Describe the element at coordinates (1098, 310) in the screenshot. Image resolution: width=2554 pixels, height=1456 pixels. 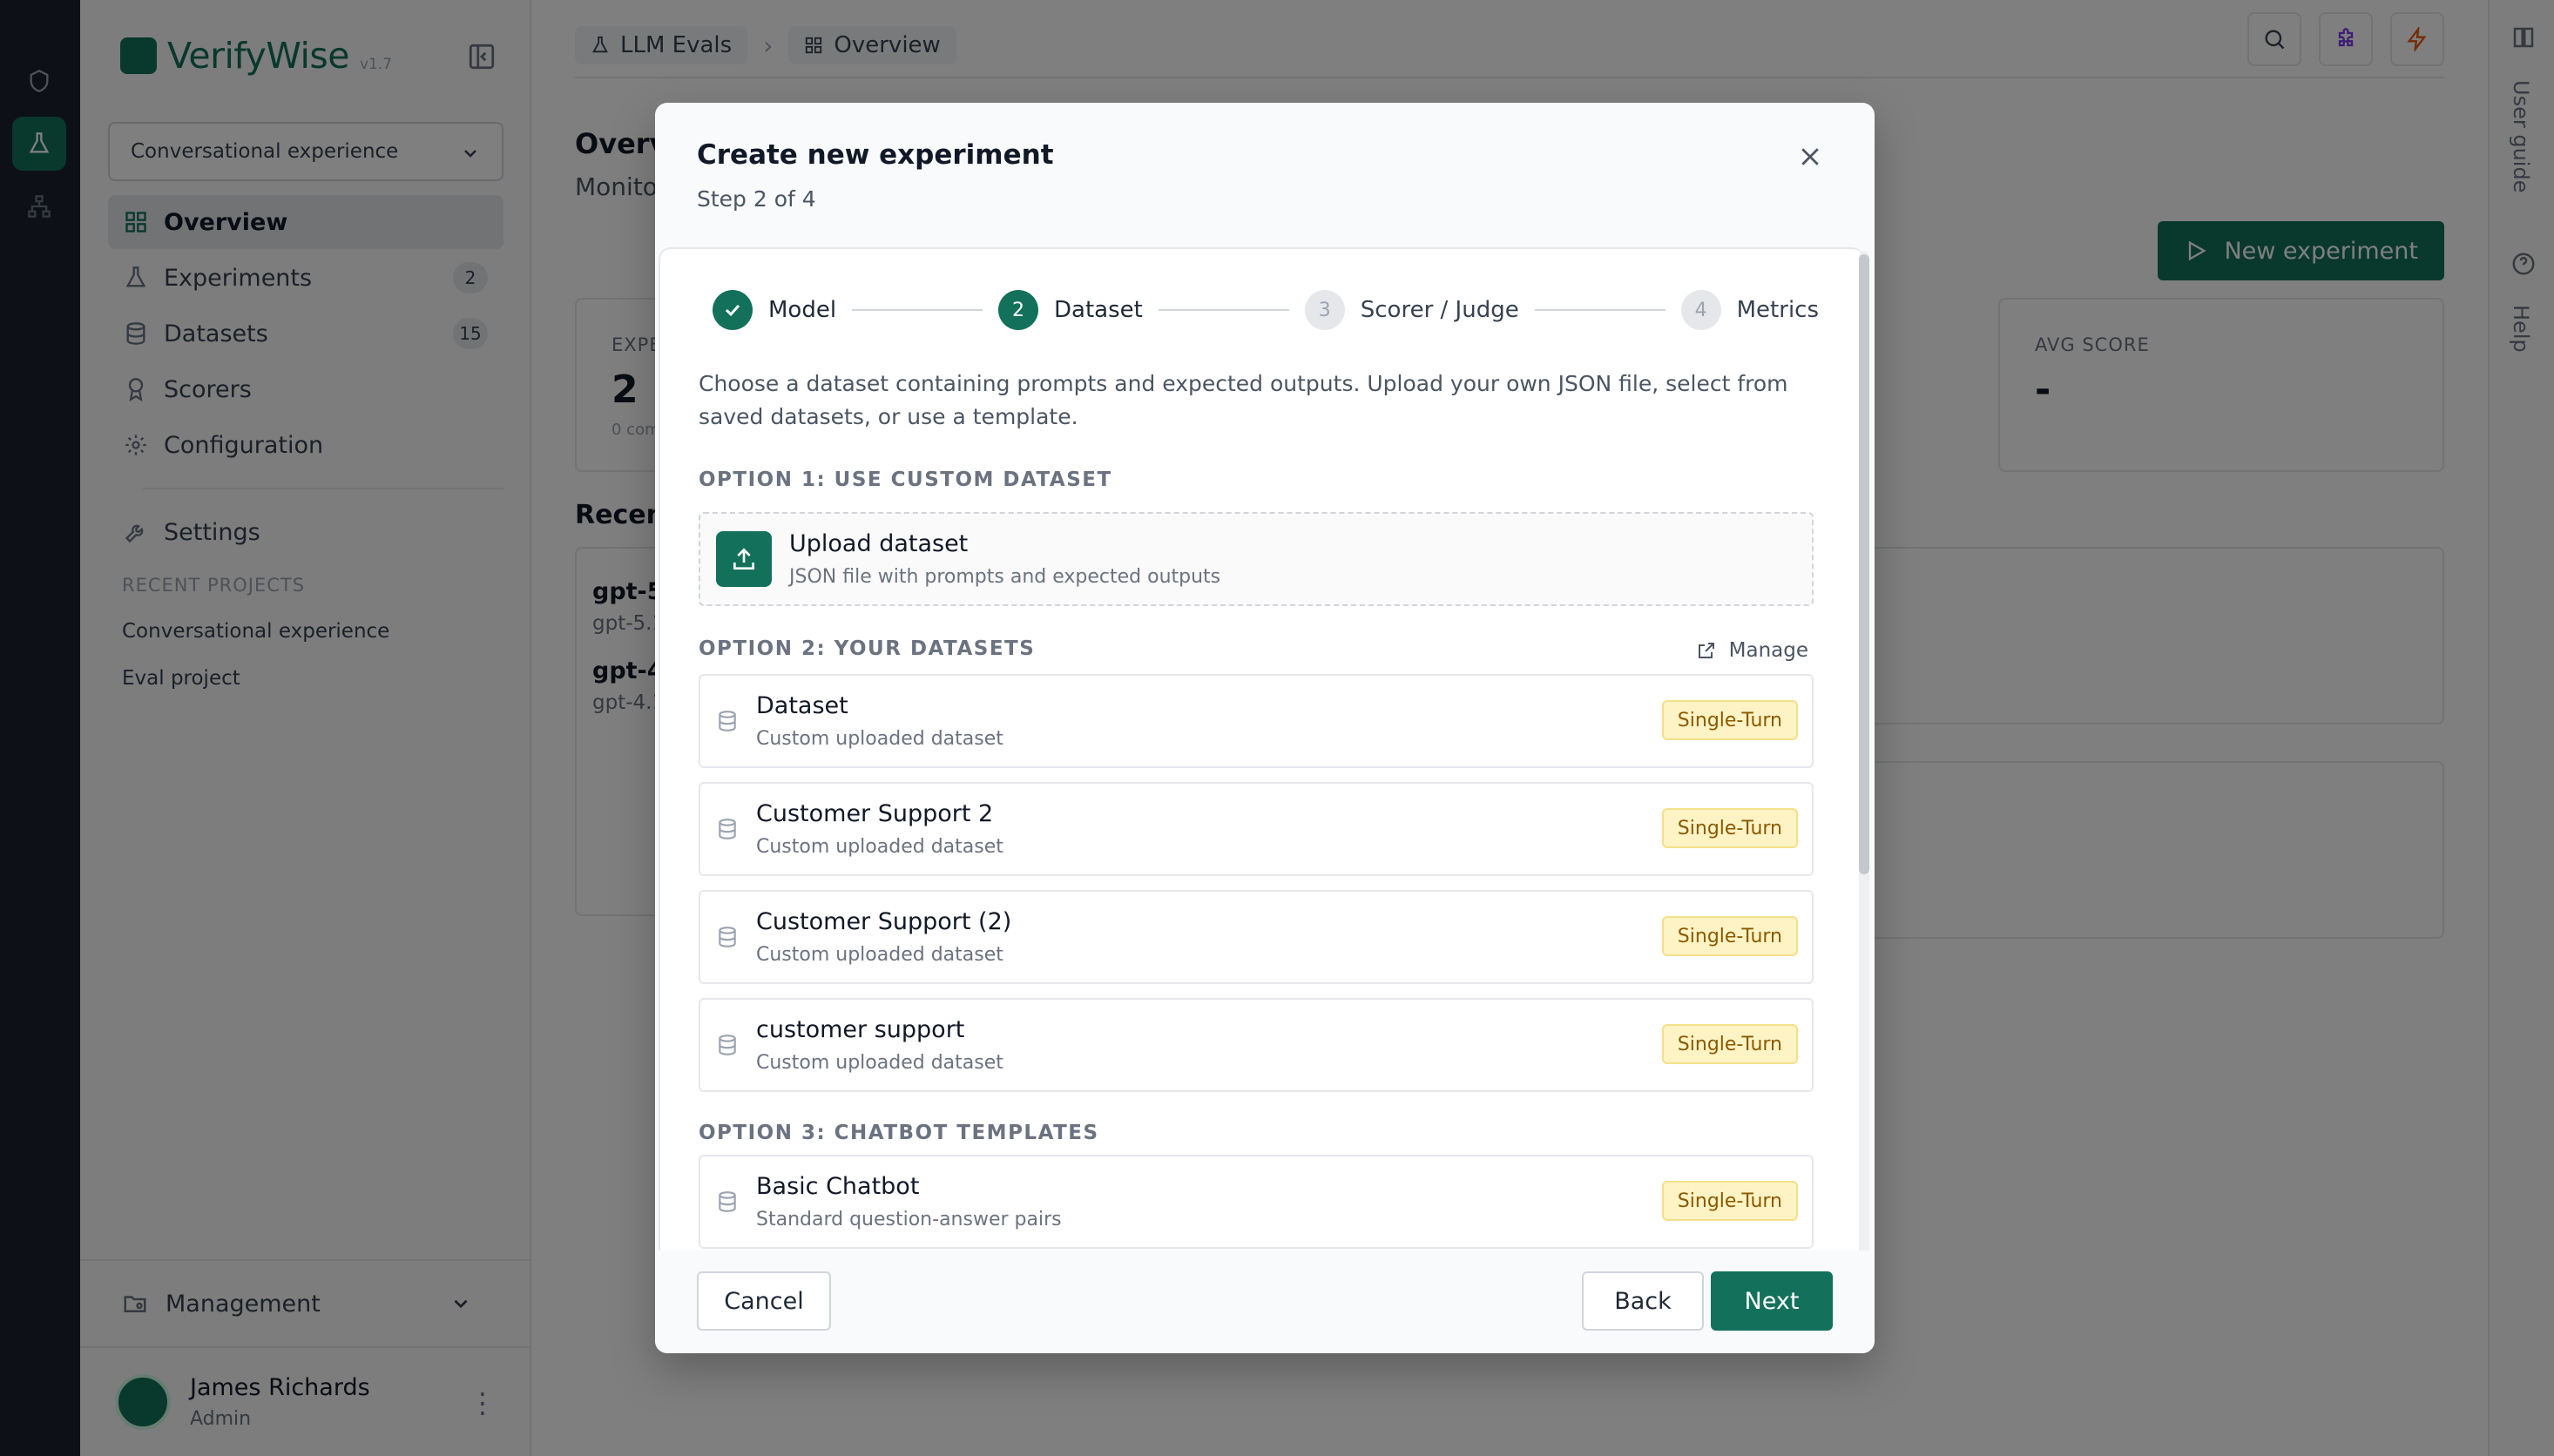
I see `step-label: Dataset` at that location.